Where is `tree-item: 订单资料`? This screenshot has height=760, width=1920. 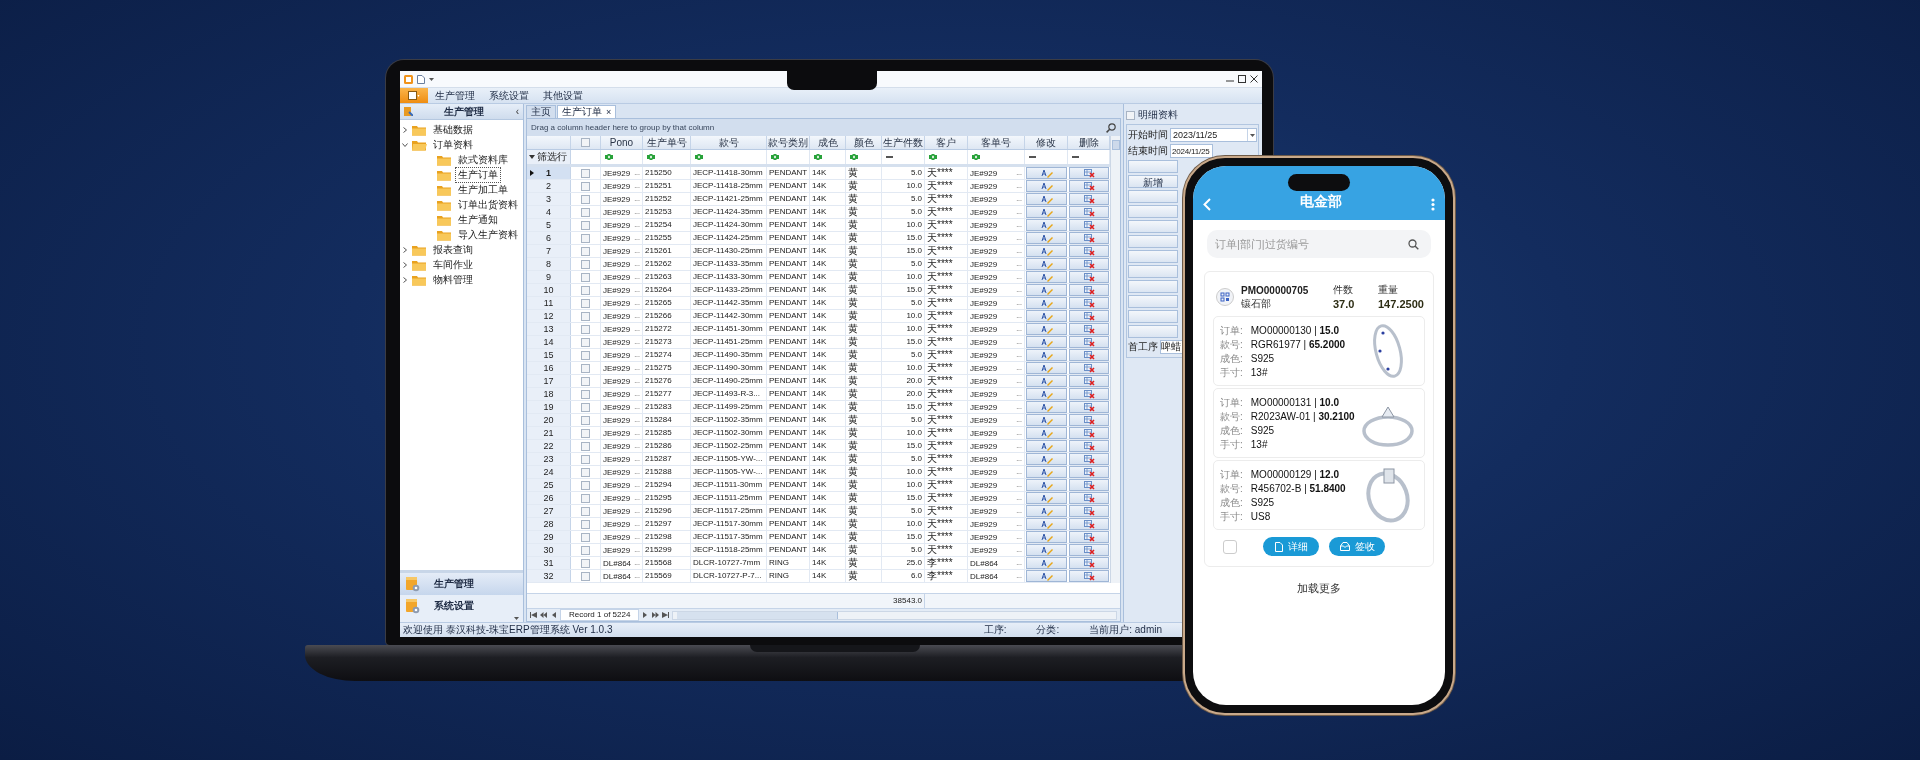 tree-item: 订单资料 is located at coordinates (453, 144).